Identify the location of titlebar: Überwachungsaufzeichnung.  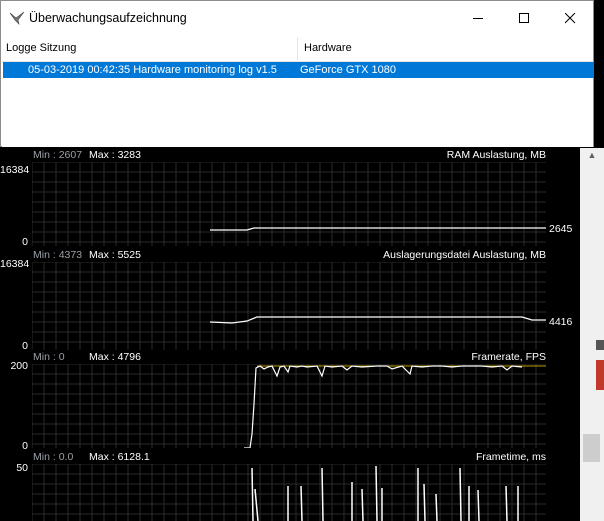
(297, 18).